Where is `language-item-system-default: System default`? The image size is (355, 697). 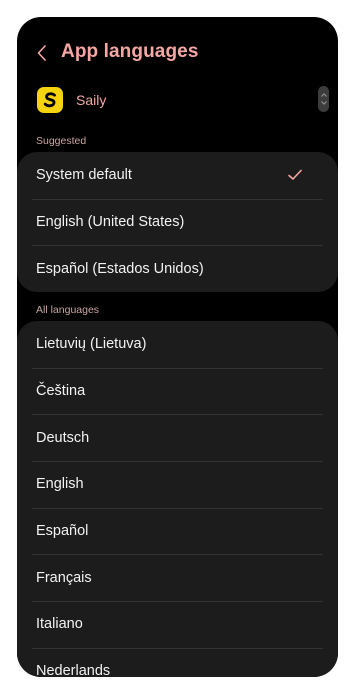
language-item-system-default: System default is located at coordinates (177, 175).